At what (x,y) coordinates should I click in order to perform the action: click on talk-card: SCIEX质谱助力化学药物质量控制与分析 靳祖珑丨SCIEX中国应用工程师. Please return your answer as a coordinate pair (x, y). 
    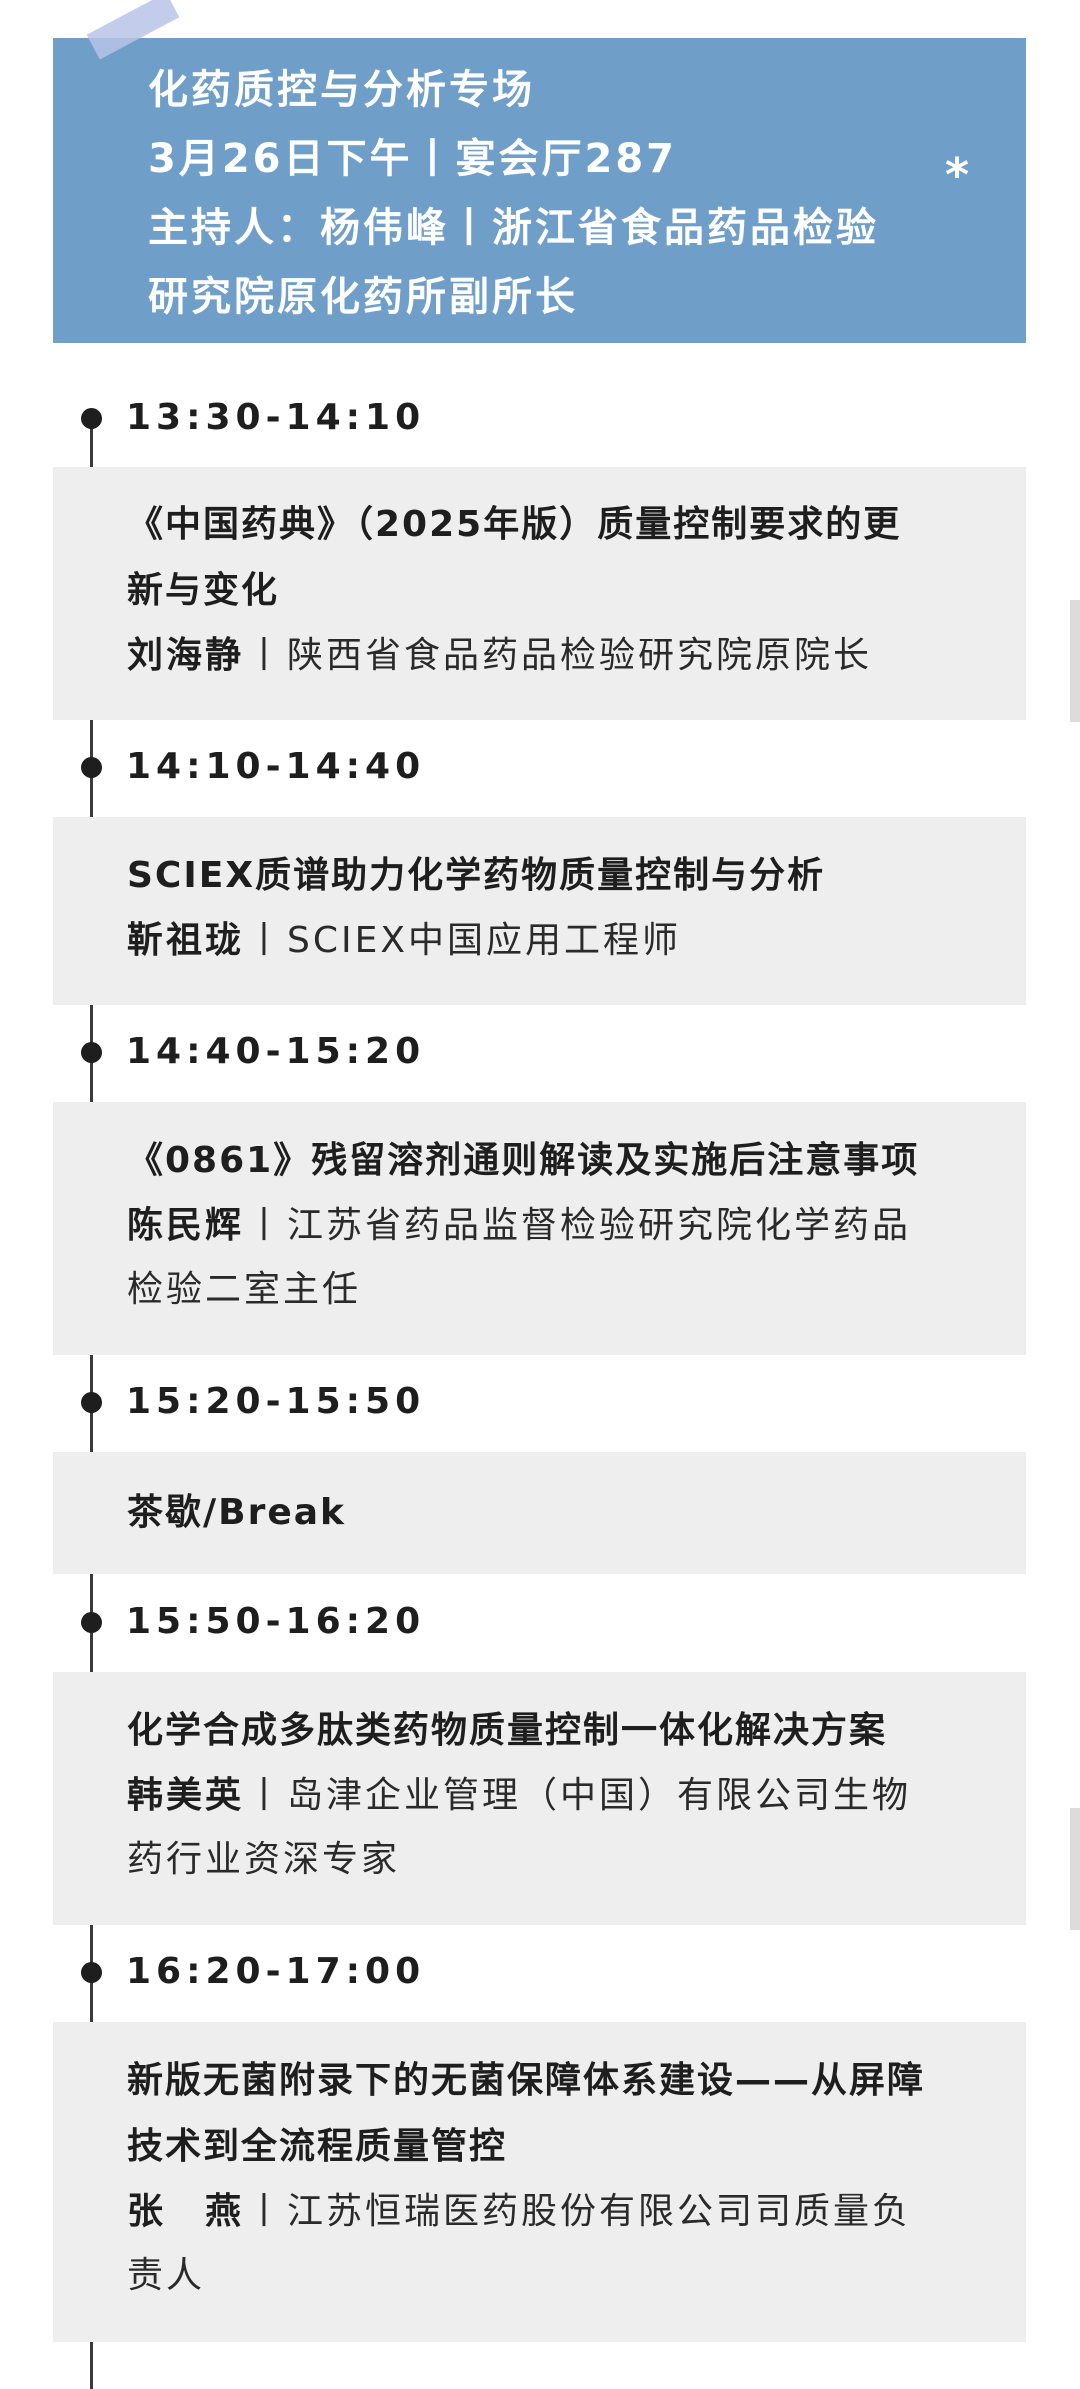
    Looking at the image, I should click on (539, 911).